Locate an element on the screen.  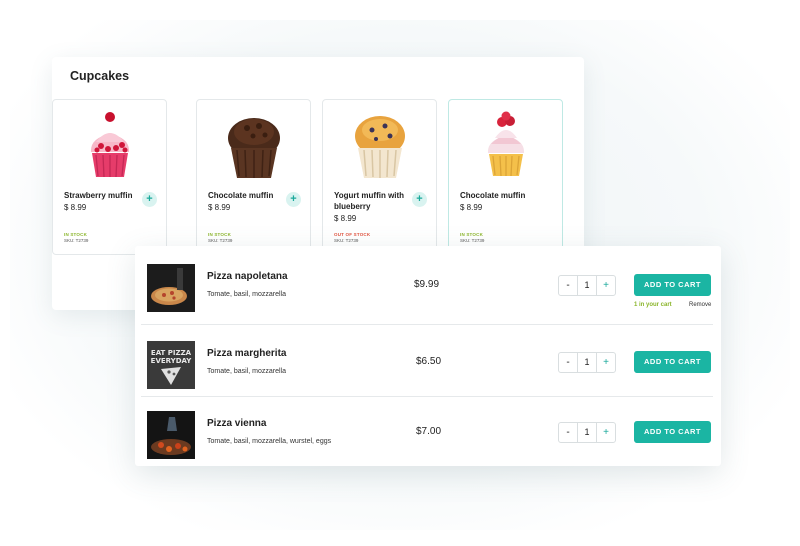
pizza-price: $9.99 is located at coordinates (427, 284).